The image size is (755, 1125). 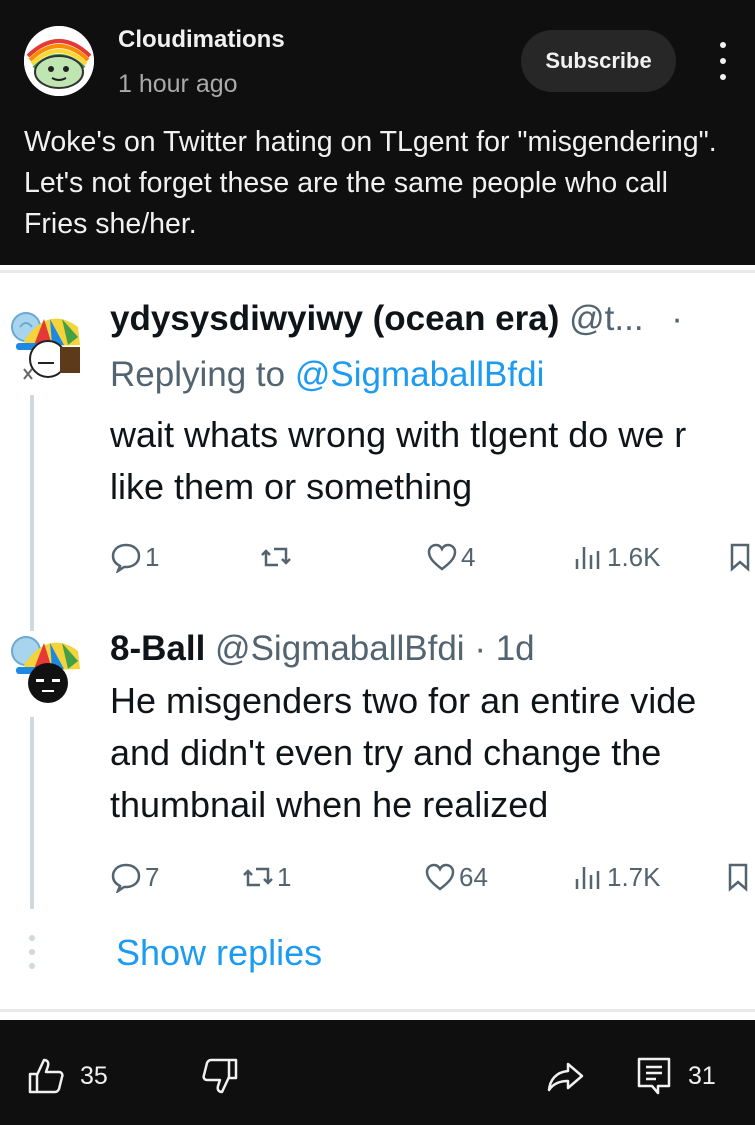 What do you see at coordinates (32, 952) in the screenshot?
I see `thread-more-dots` at bounding box center [32, 952].